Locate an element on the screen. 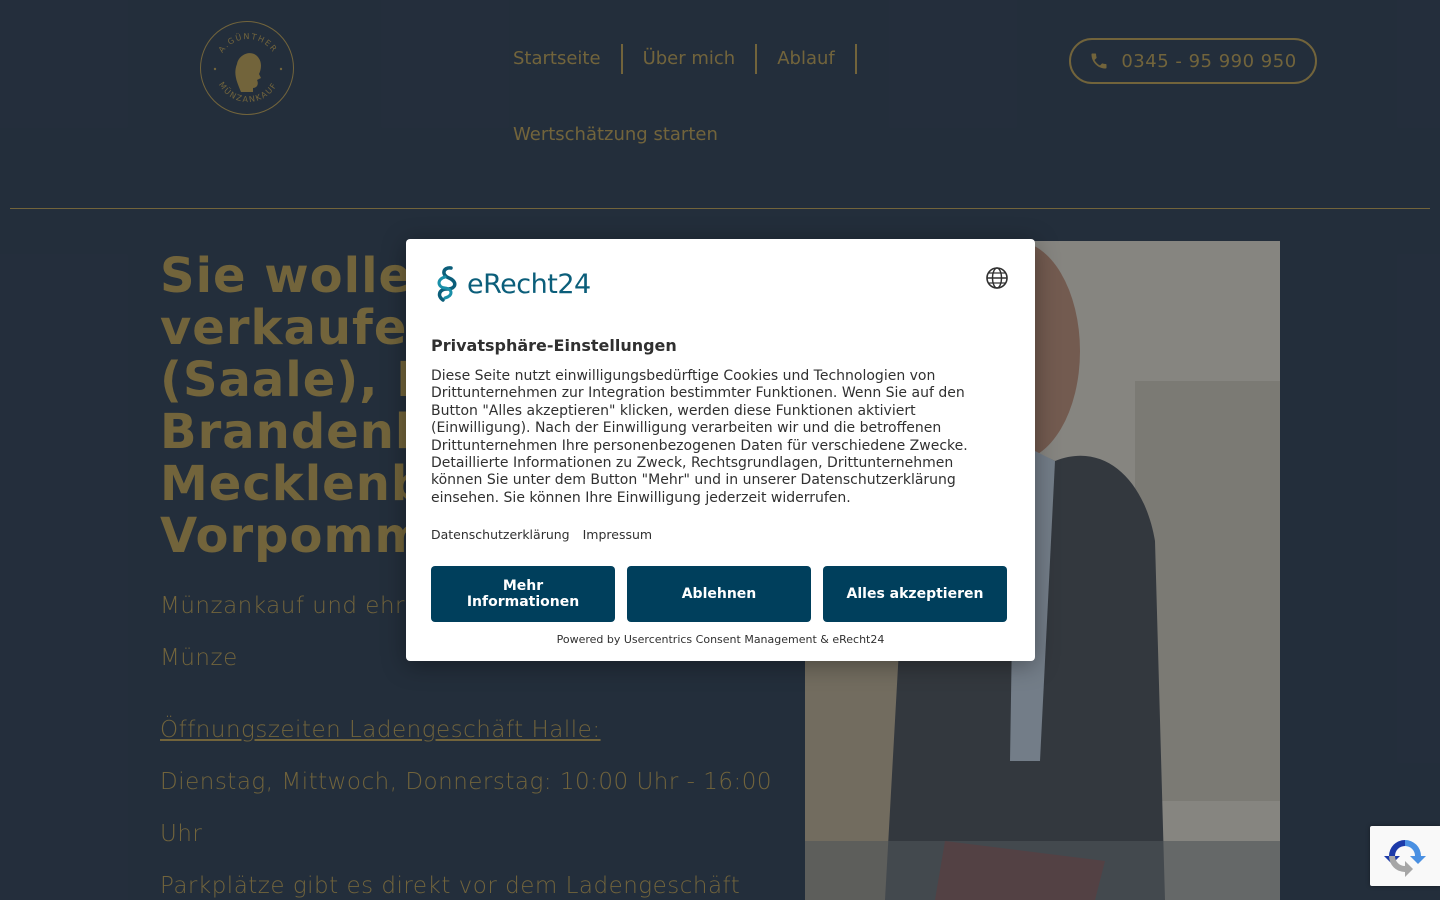 This screenshot has width=1440, height=900. decline-button: Ablehnen is located at coordinates (719, 594).